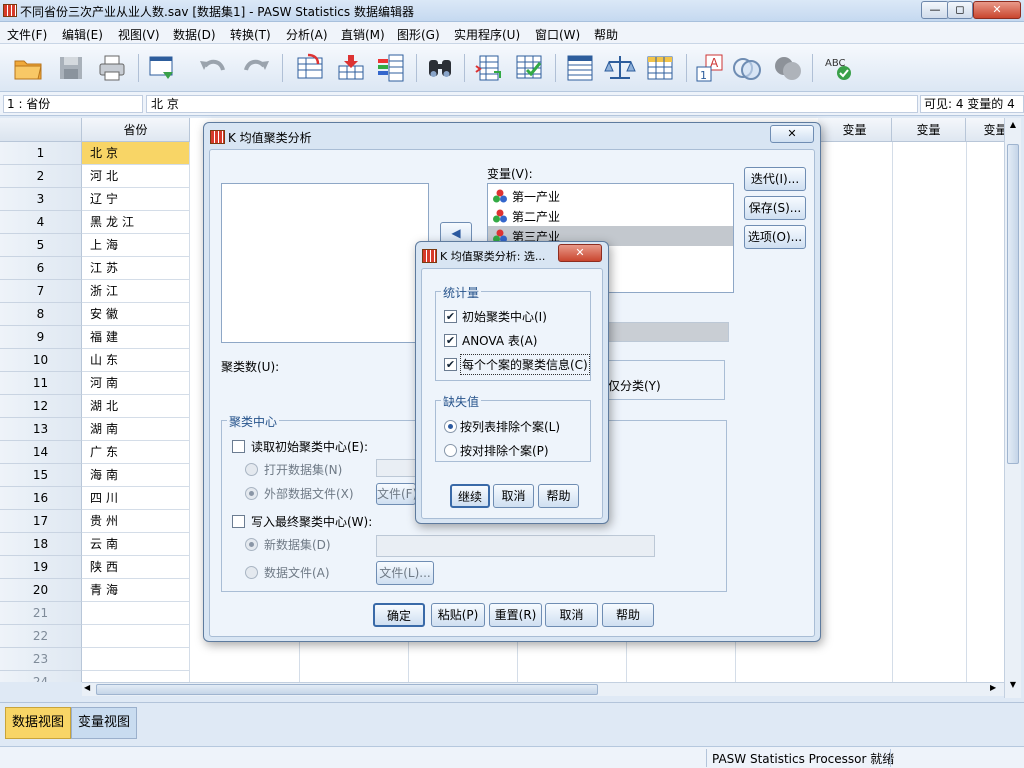 The height and width of the screenshot is (768, 1024). Describe the element at coordinates (251, 493) in the screenshot. I see `external-file-radio` at that location.